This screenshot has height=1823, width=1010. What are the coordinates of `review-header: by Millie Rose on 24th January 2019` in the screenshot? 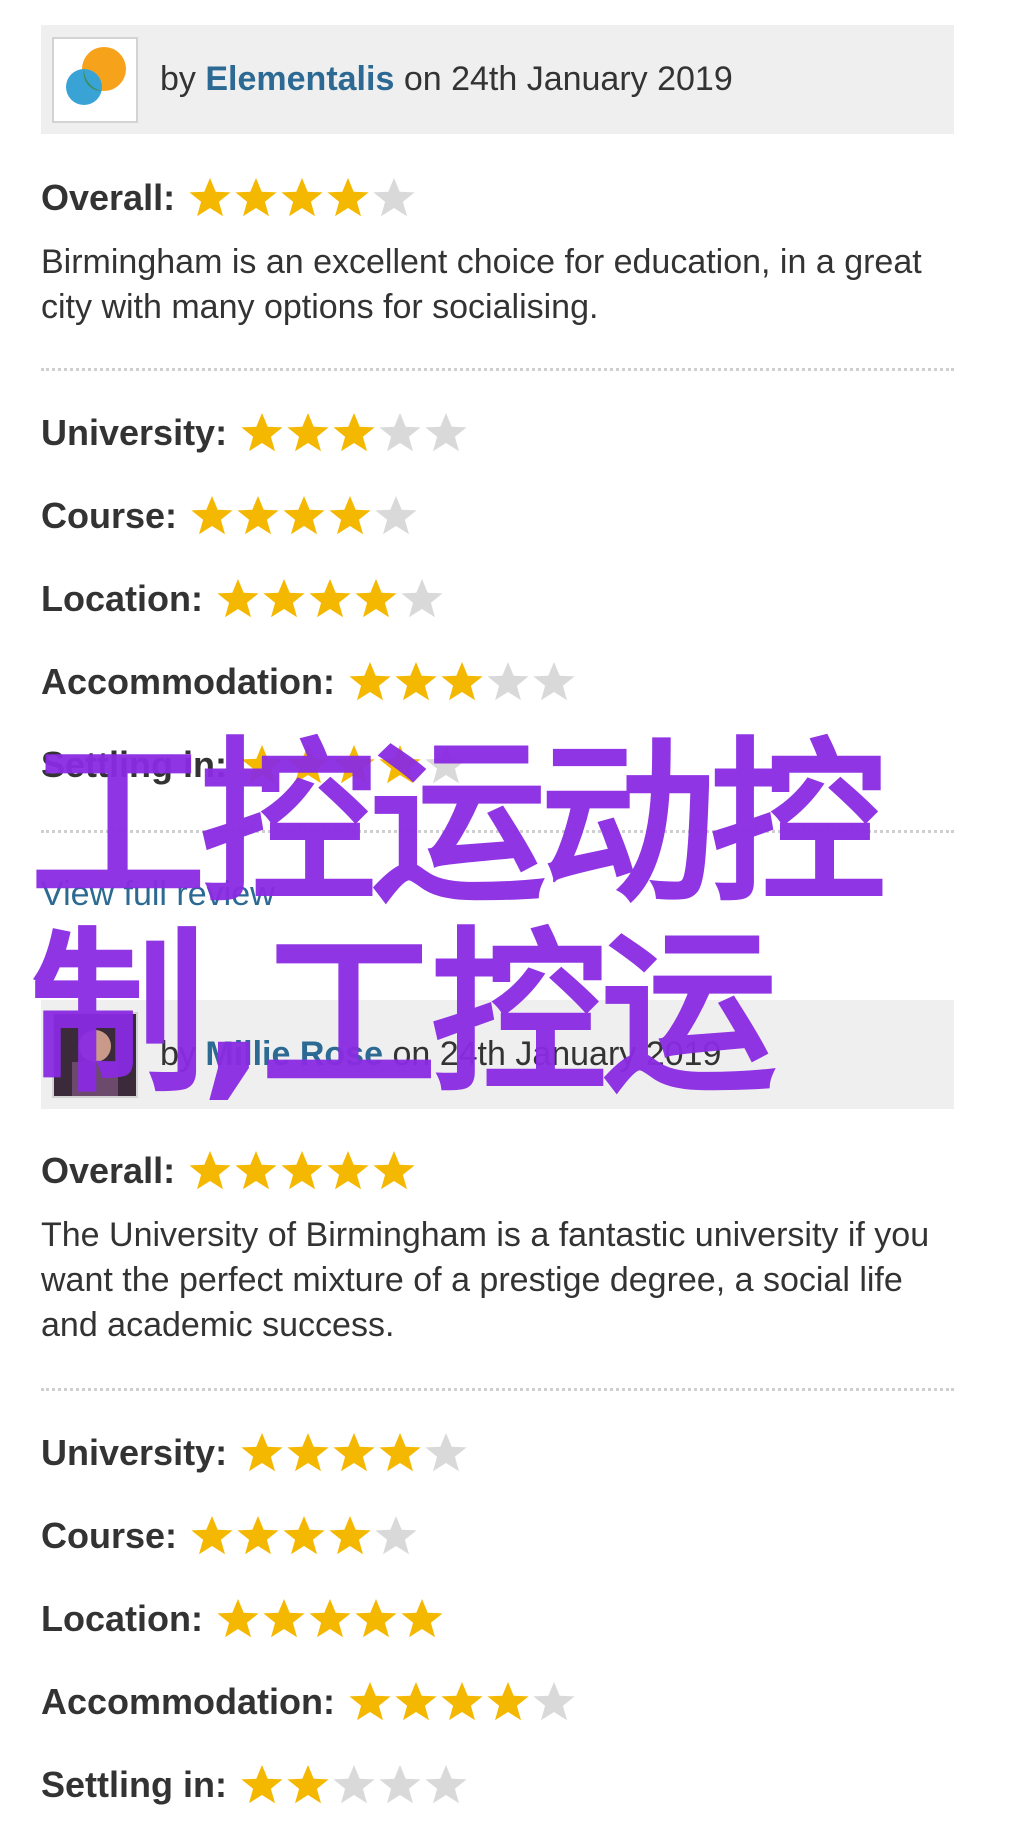 It's located at (497, 1054).